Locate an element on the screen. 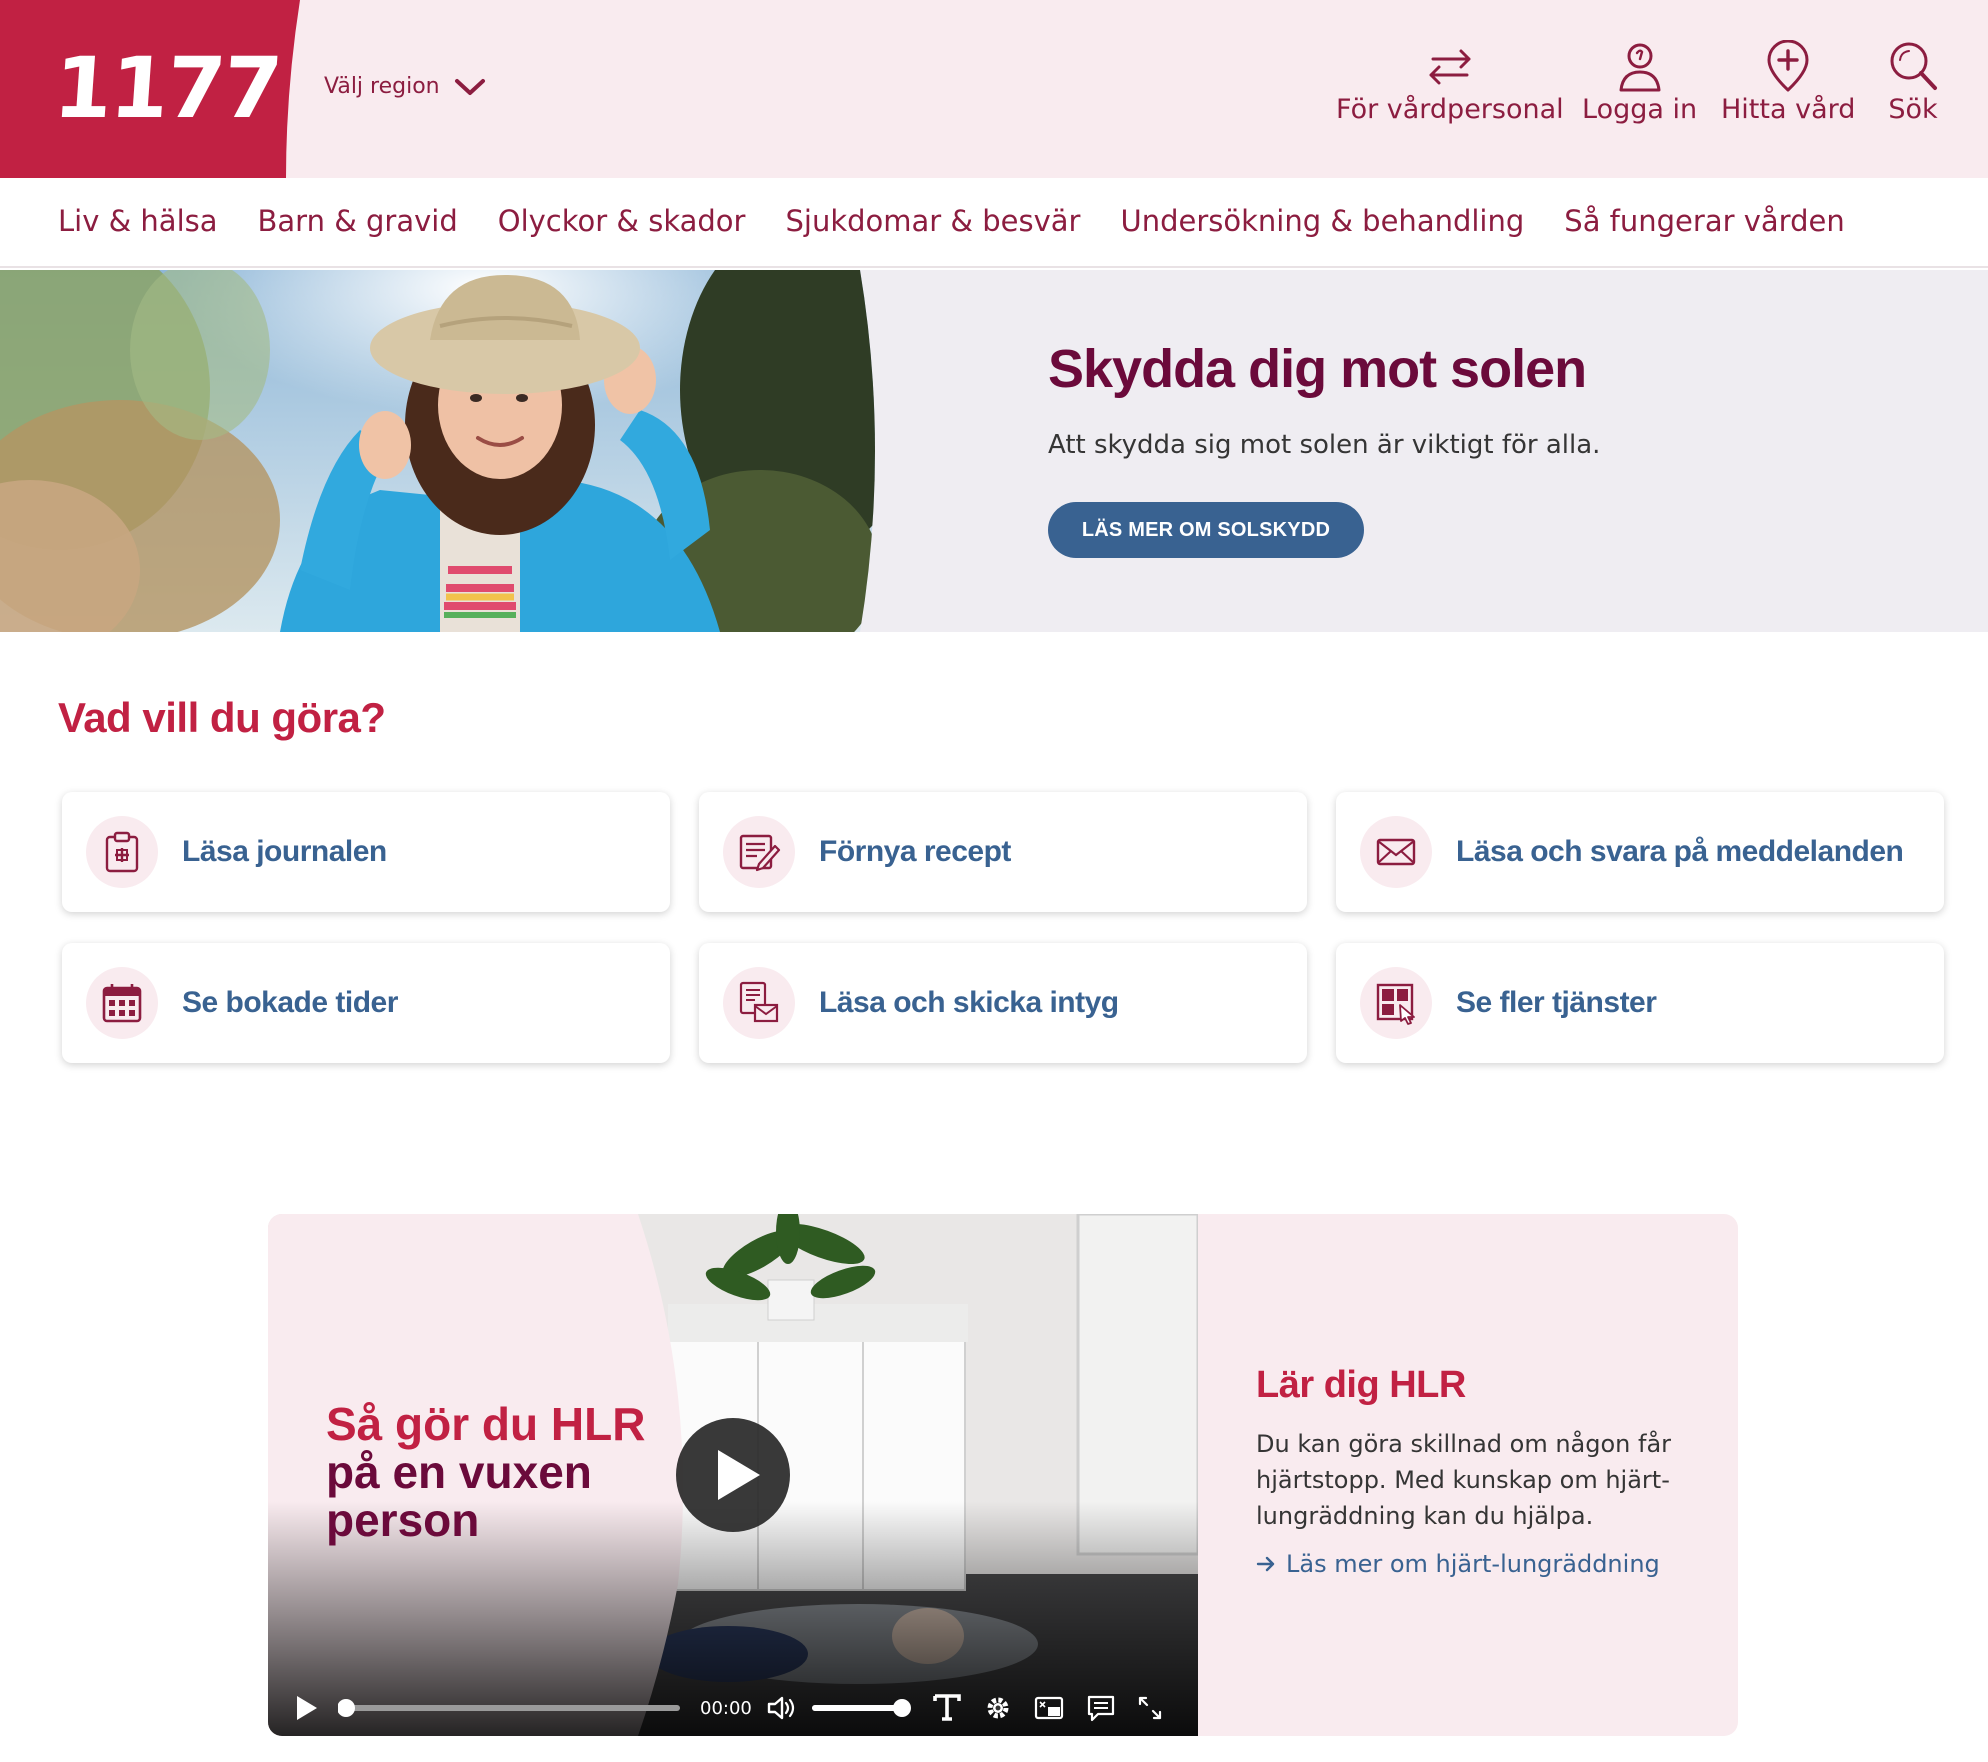 The image size is (1988, 1762). find-care-link: Hitta vård is located at coordinates (1788, 82).